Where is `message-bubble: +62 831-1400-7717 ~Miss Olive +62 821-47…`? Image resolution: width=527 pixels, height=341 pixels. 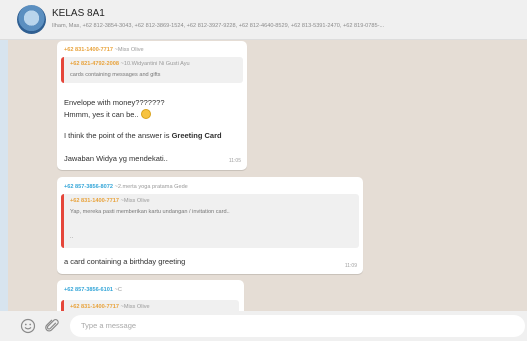 message-bubble: +62 831-1400-7717 ~Miss Olive +62 821-47… is located at coordinates (152, 105).